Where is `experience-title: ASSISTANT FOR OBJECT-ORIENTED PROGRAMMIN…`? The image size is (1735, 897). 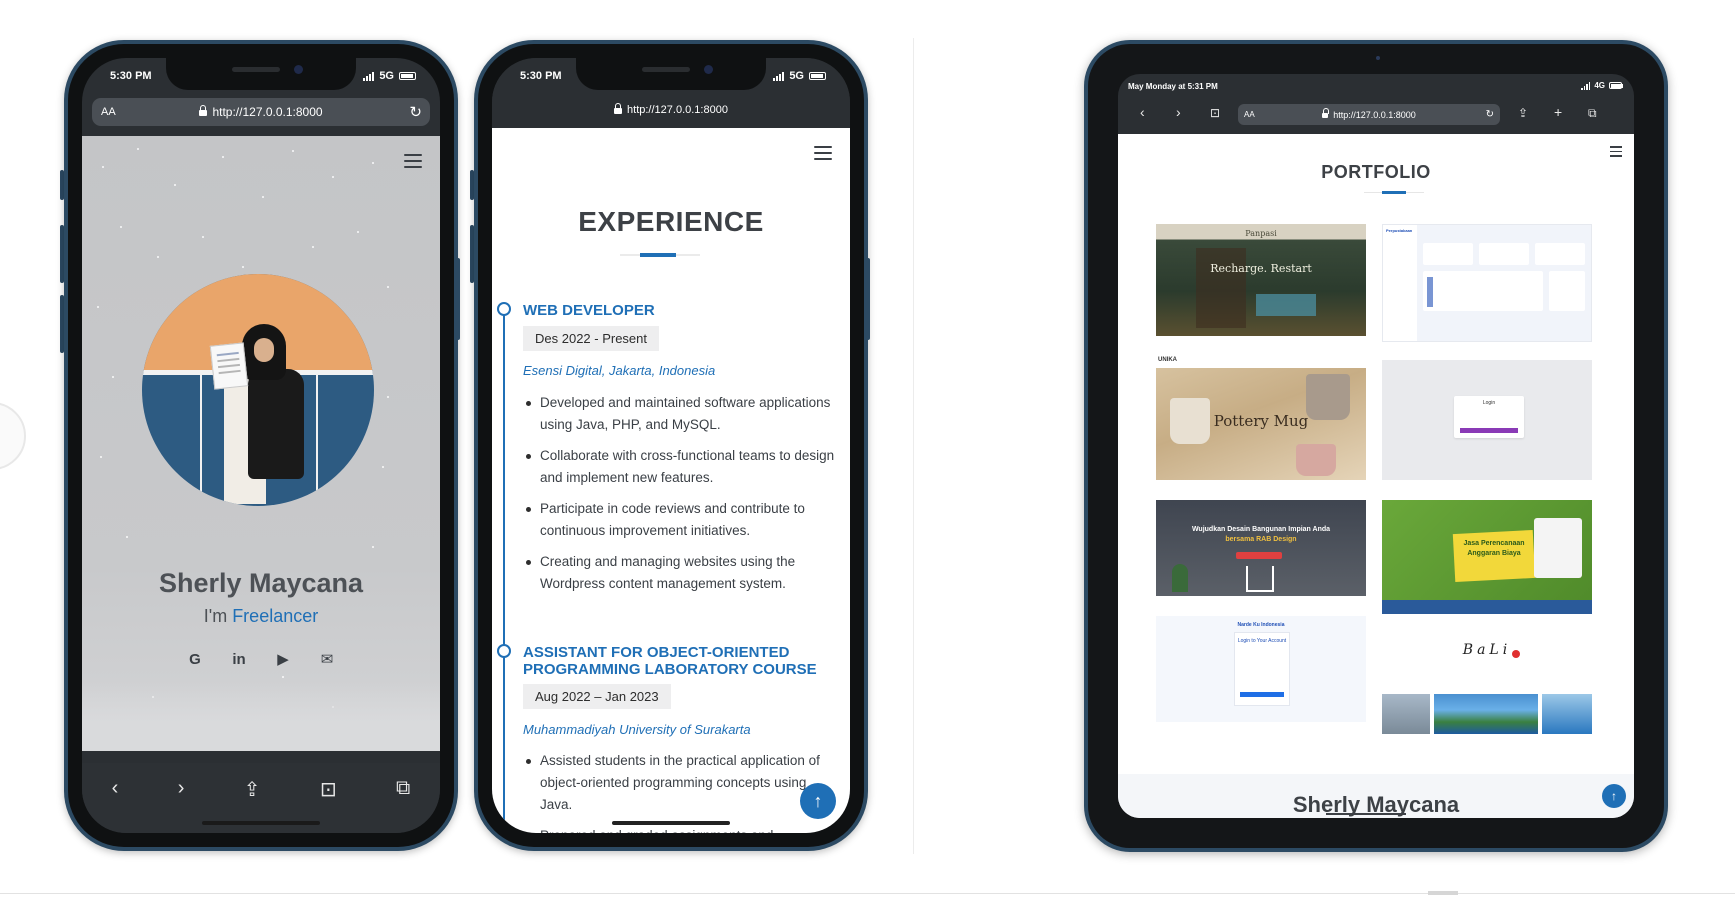
experience-title: ASSISTANT FOR OBJECT-ORIENTED PROGRAMMIN… is located at coordinates (670, 661).